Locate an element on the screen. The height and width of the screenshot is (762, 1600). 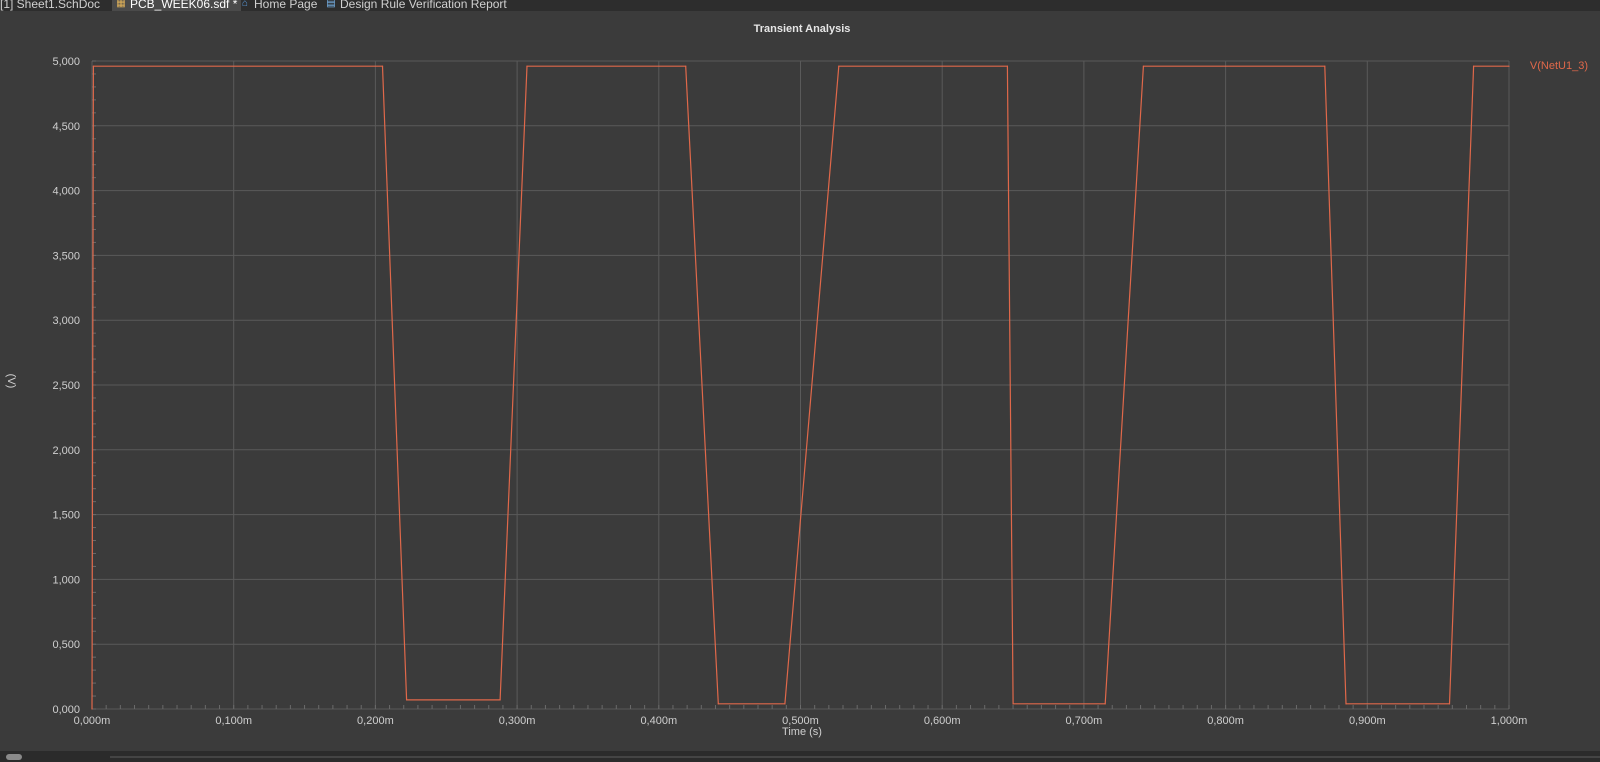
chart-title: Transient Analysis is located at coordinates (802, 29).